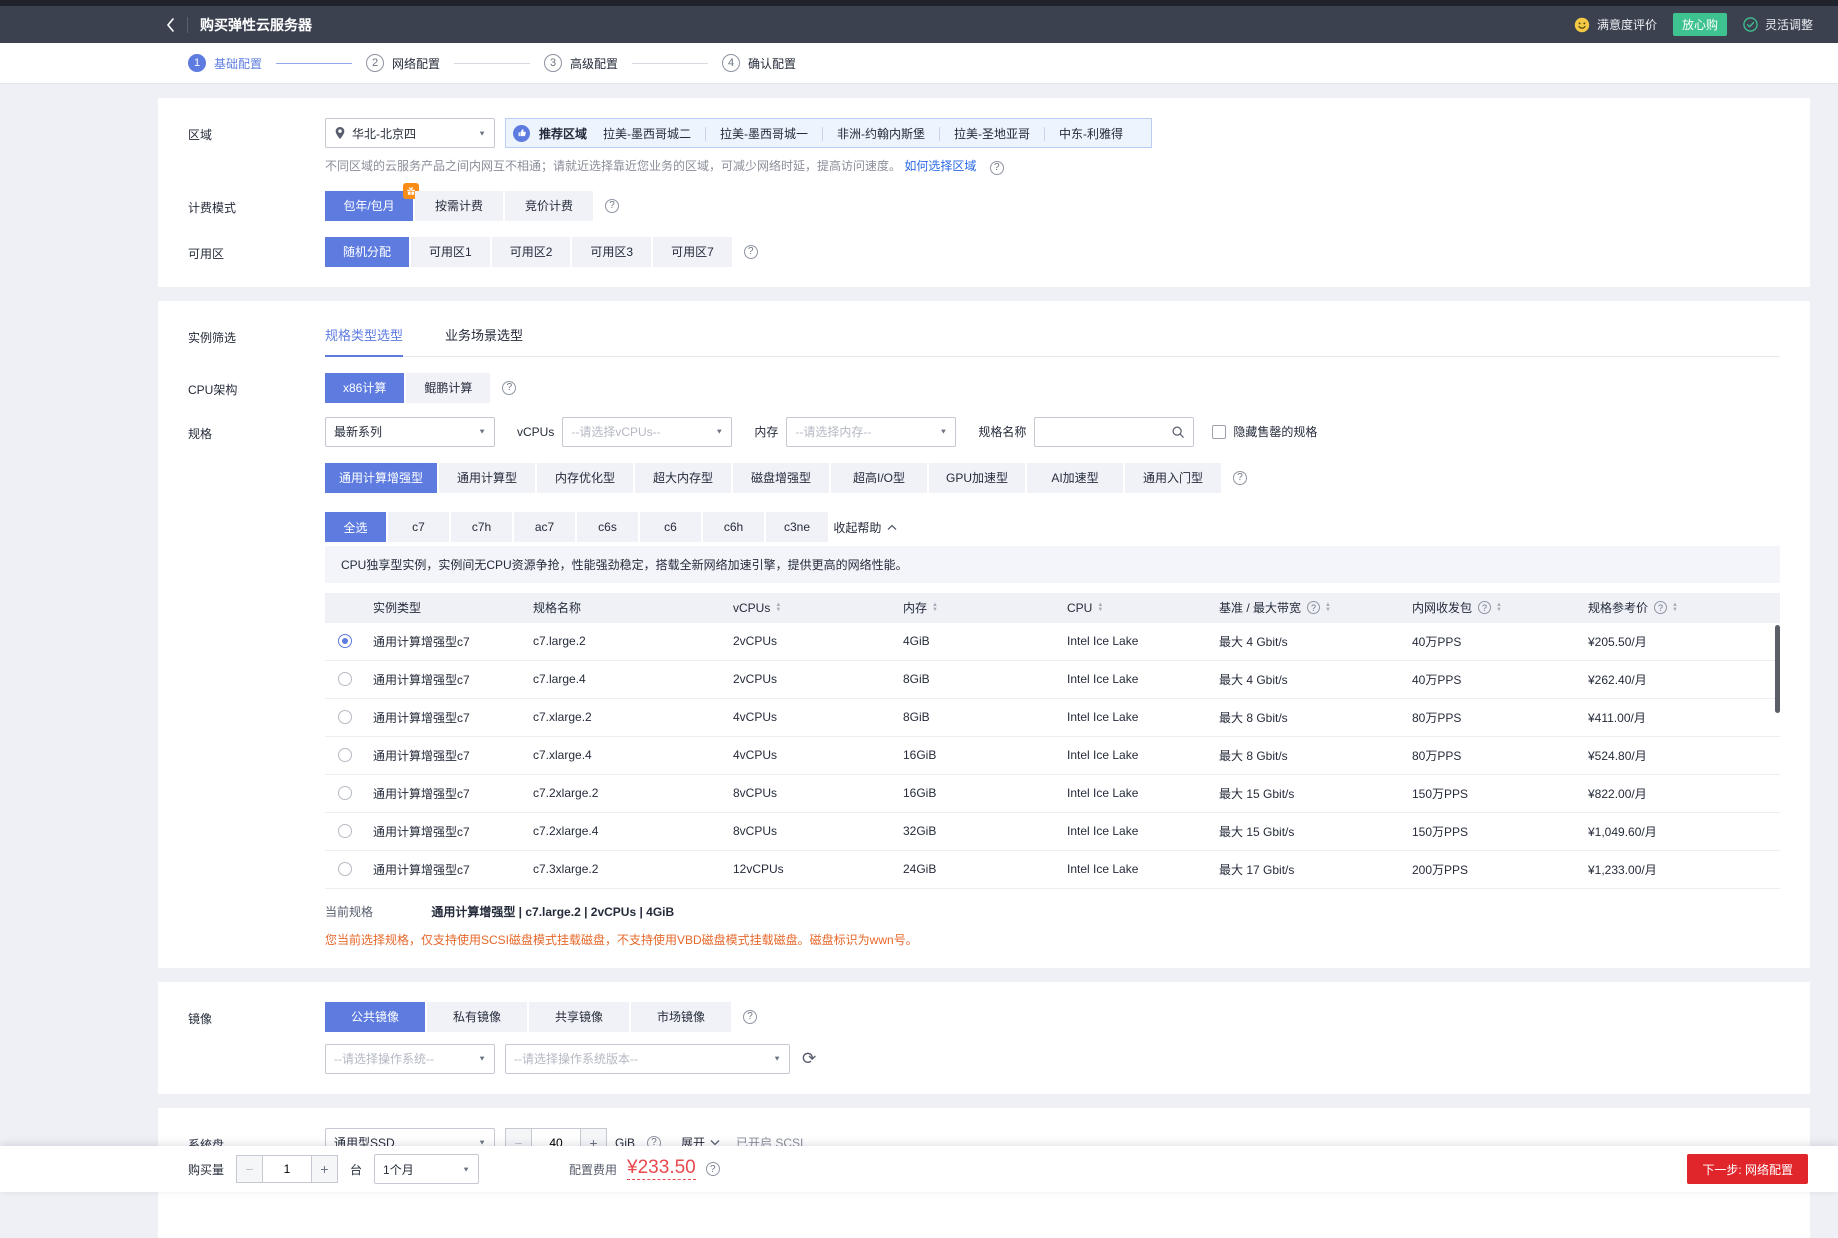 This screenshot has height=1238, width=1838. Describe the element at coordinates (880, 134) in the screenshot. I see `recommend-region-link: 非洲-约翰内斯堡` at that location.